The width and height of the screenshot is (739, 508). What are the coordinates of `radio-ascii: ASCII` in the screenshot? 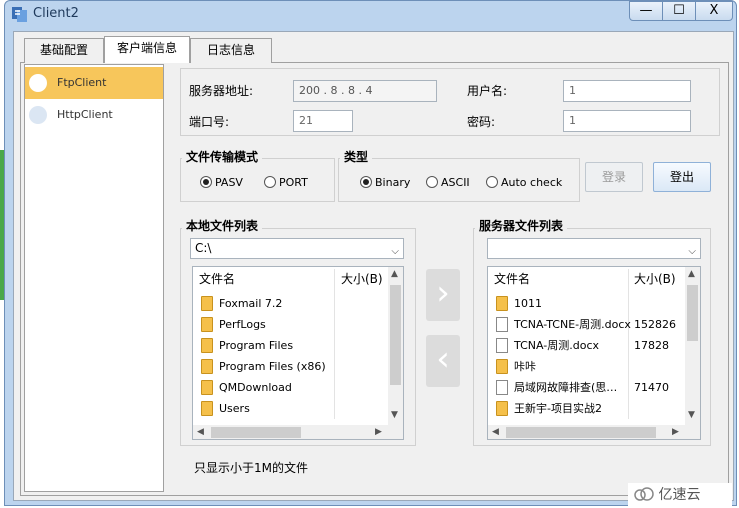 It's located at (448, 182).